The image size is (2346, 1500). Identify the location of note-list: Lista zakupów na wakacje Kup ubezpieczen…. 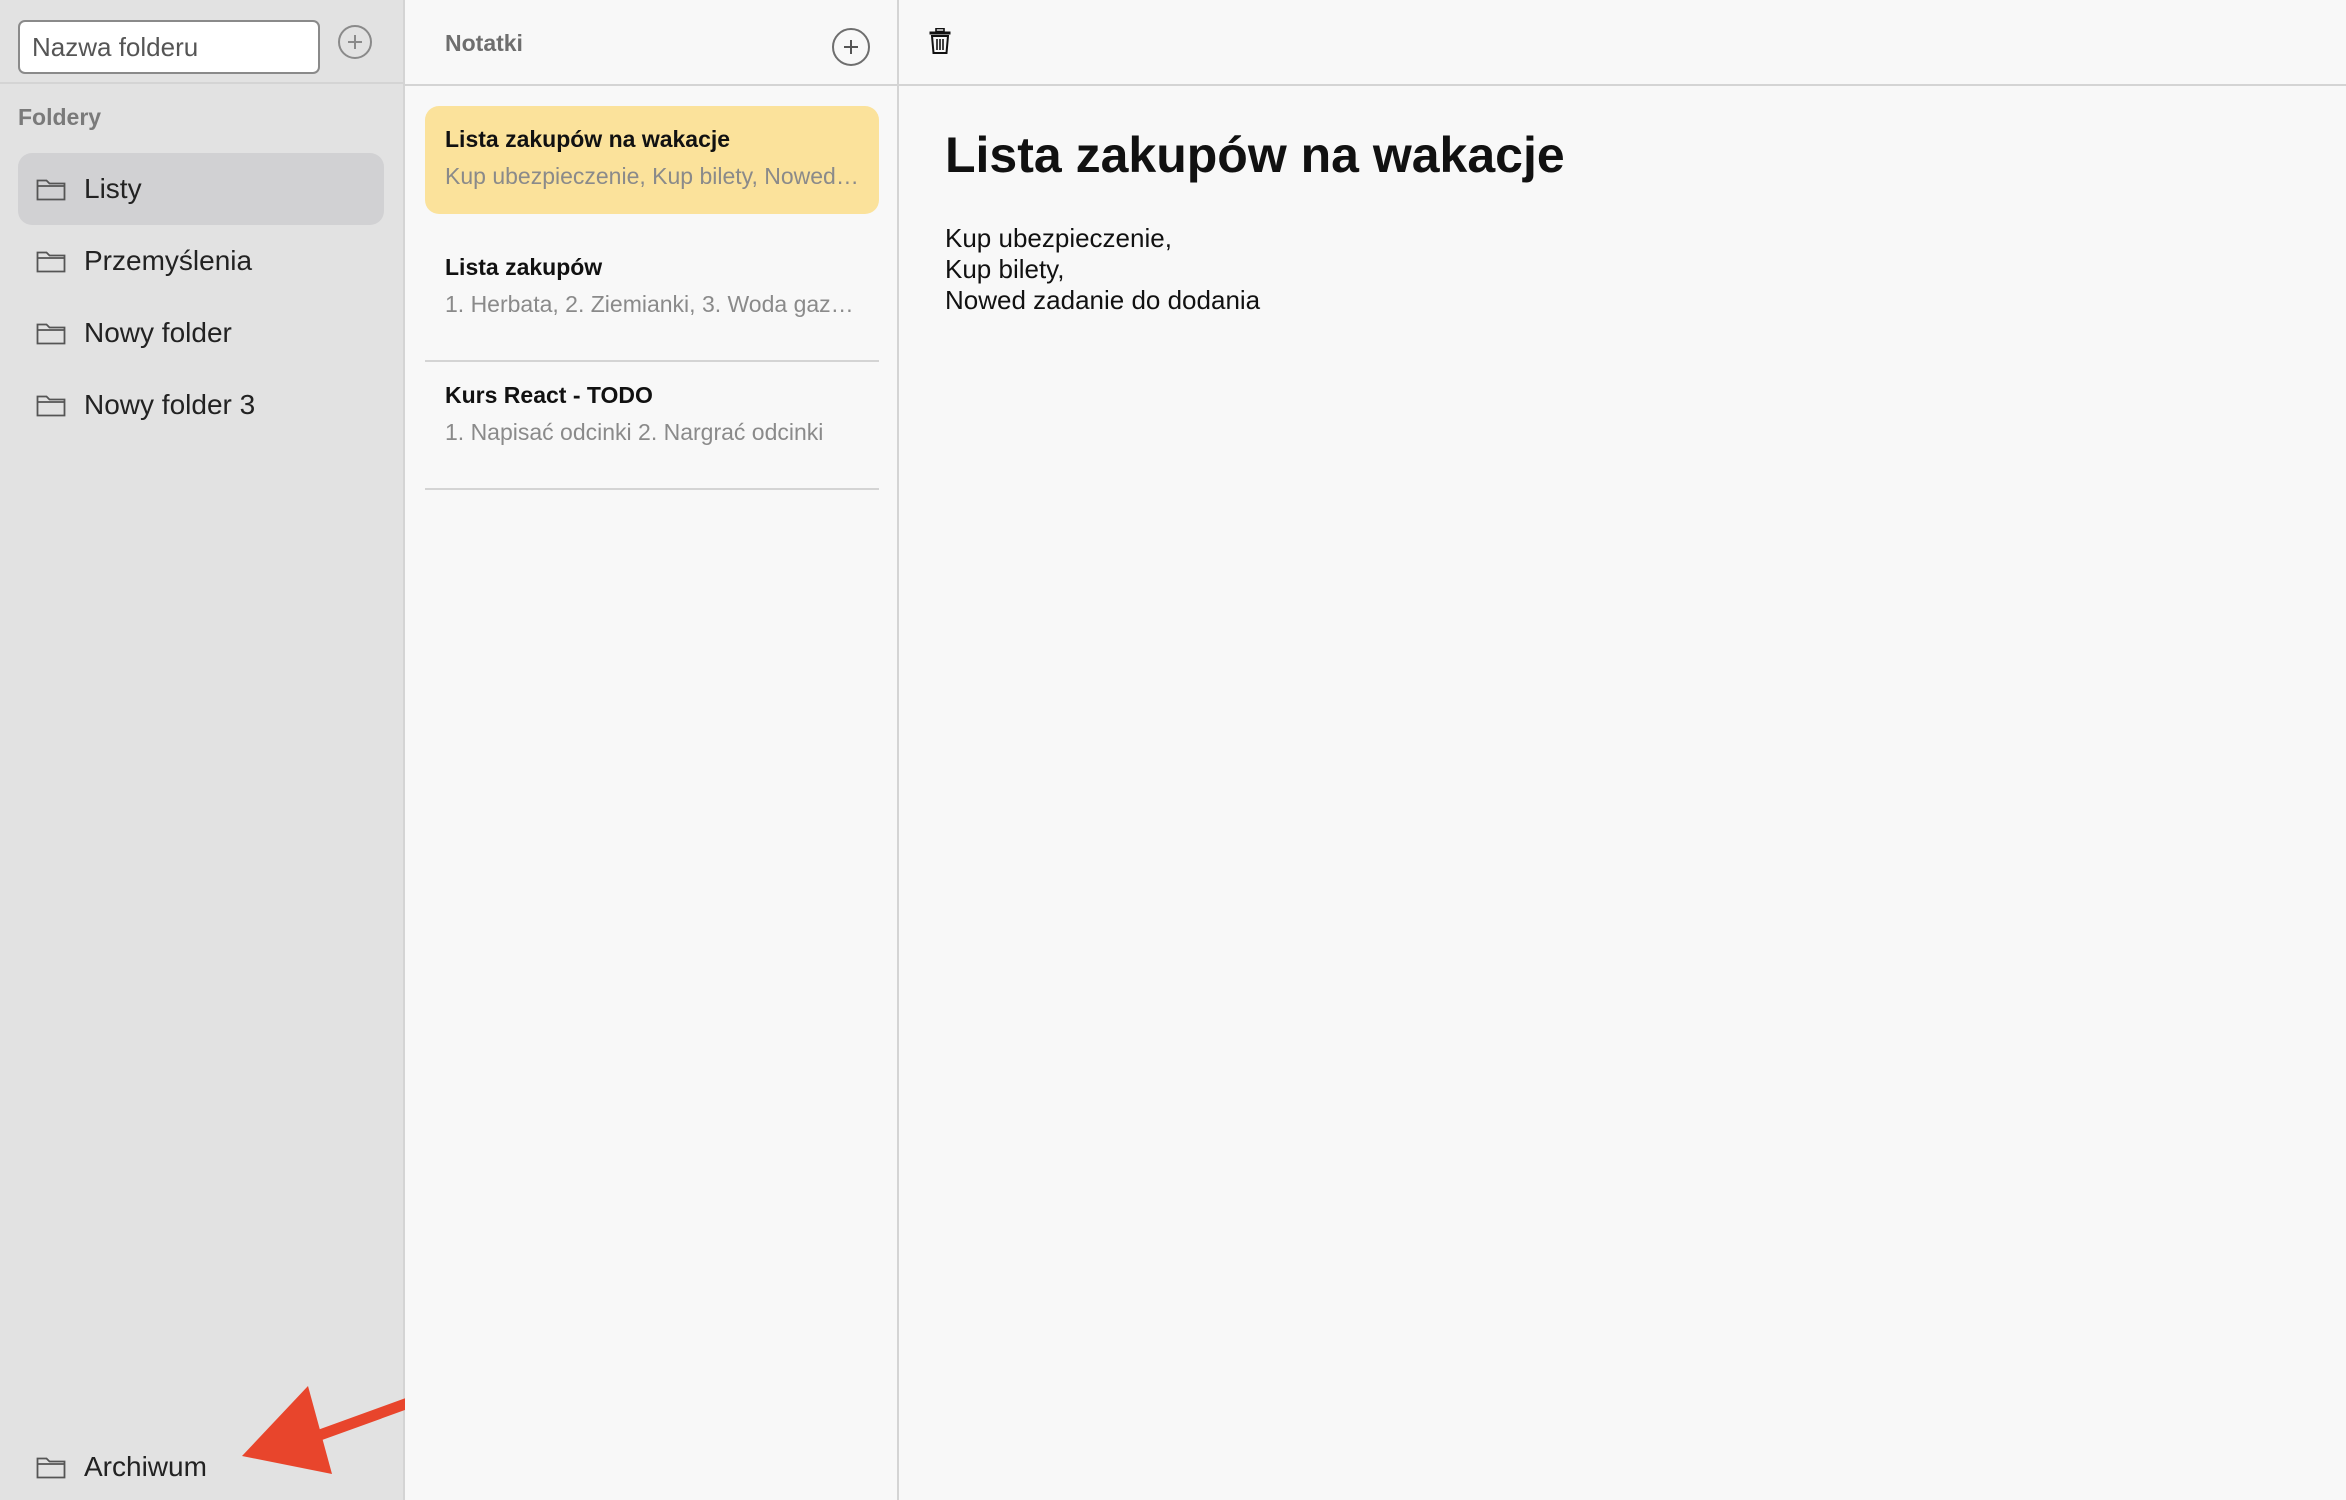
(652, 298).